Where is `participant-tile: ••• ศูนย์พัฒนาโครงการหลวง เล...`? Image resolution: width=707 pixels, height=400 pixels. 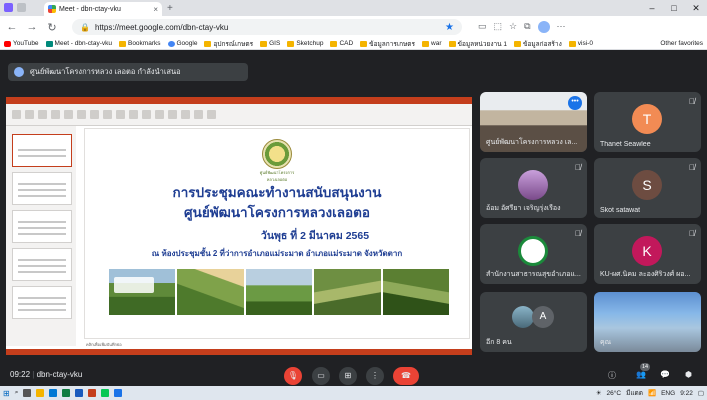 participant-tile: ••• ศูนย์พัฒนาโครงการหลวง เล... is located at coordinates (533, 122).